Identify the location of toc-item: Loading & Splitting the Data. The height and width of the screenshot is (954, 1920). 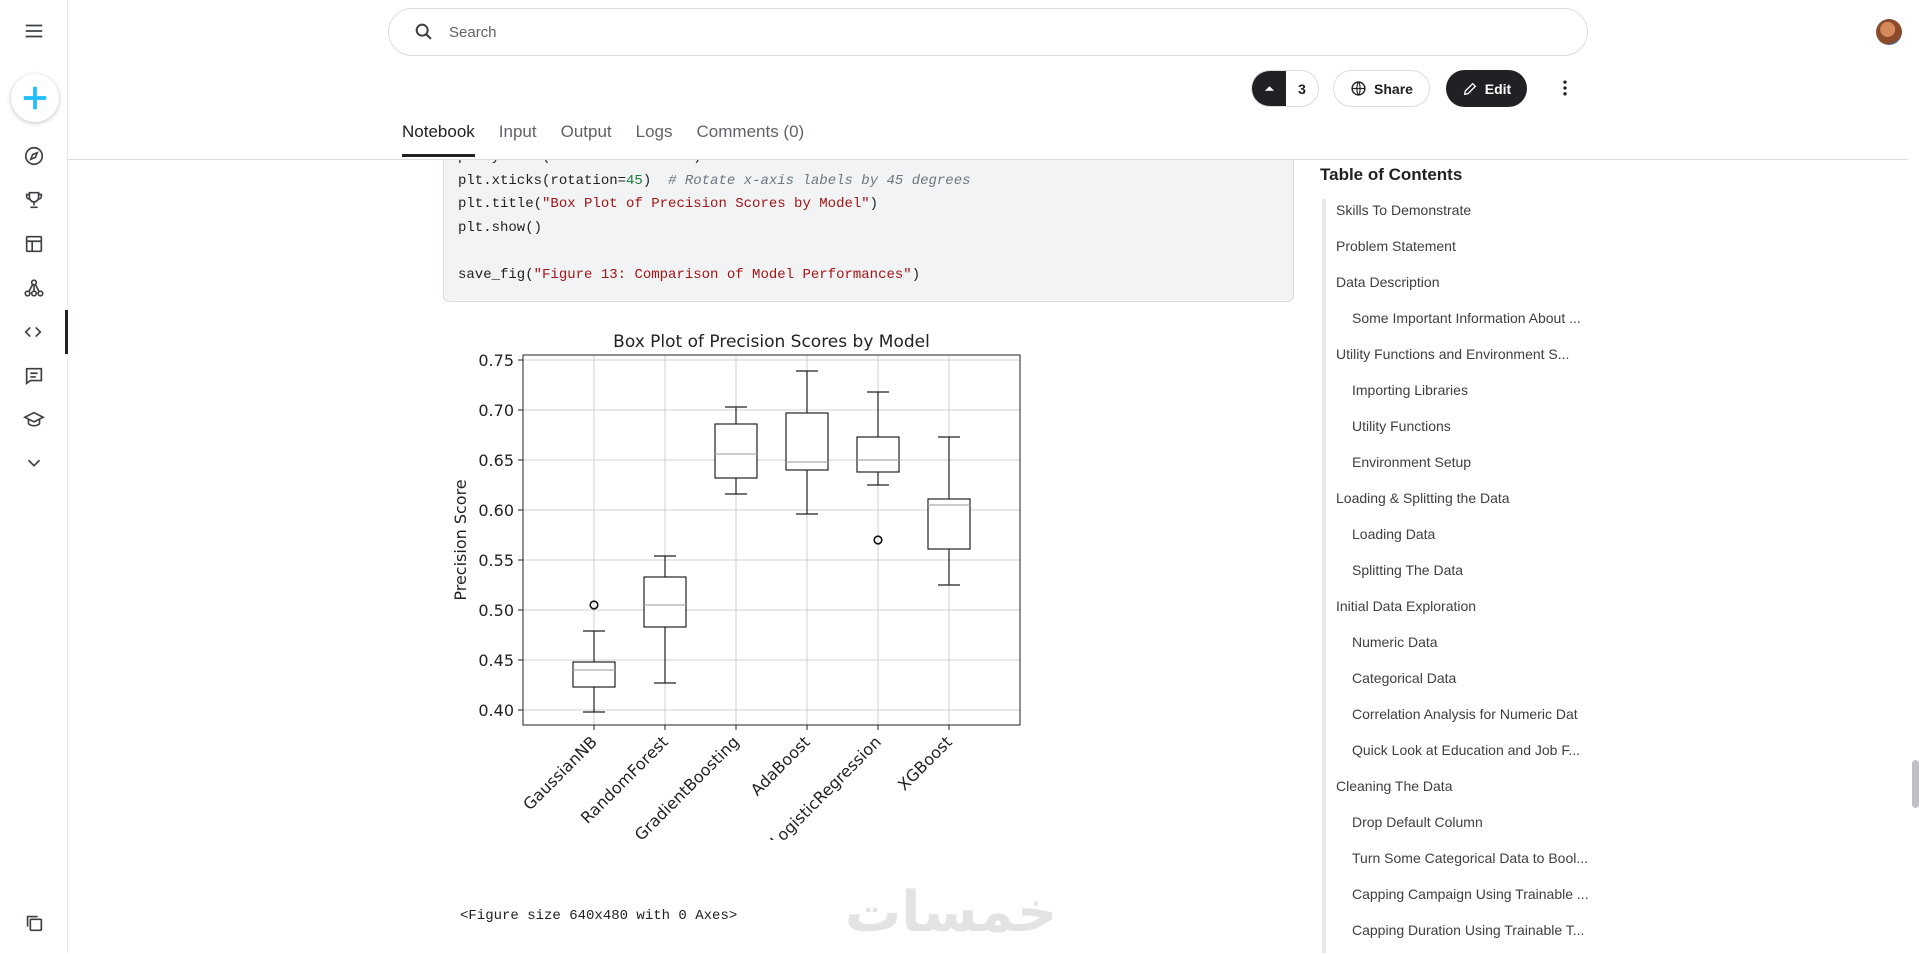
(1463, 504).